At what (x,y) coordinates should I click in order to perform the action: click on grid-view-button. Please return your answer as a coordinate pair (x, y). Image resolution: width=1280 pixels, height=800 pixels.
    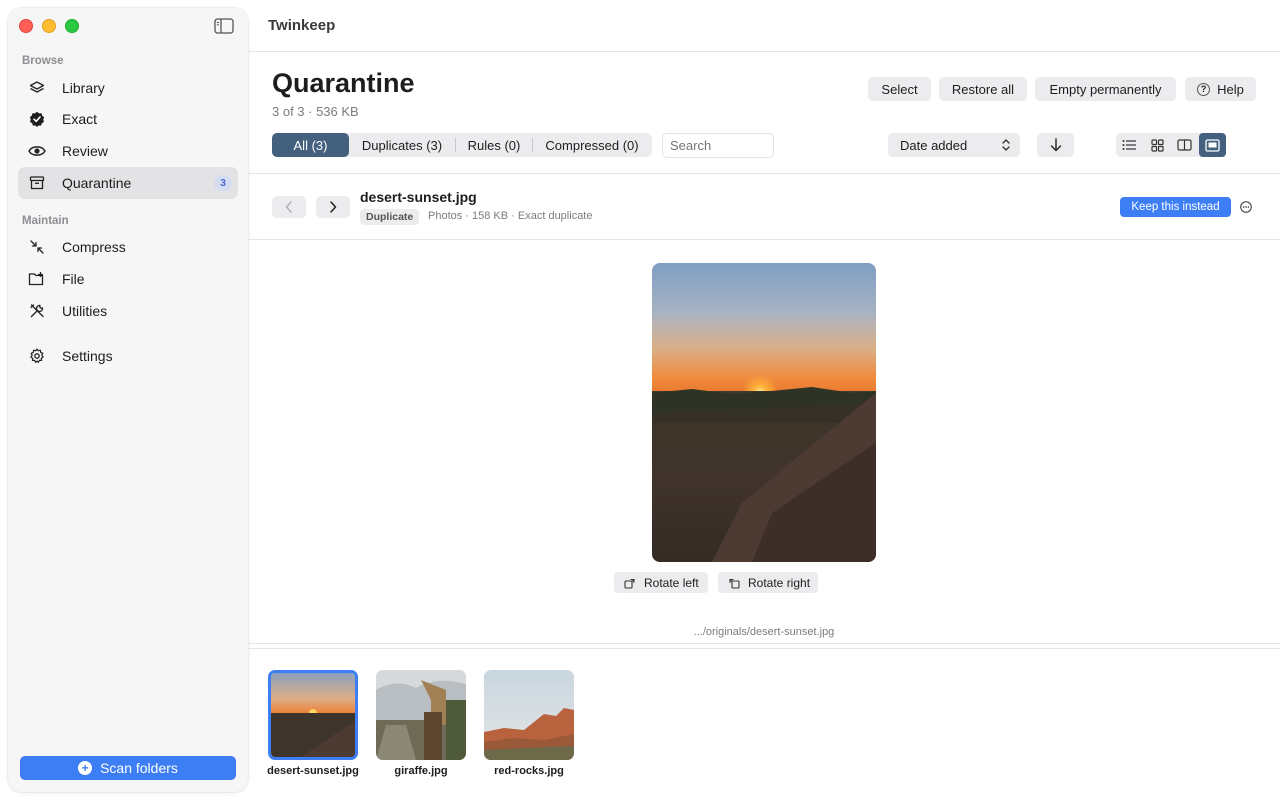
    Looking at the image, I should click on (1158, 145).